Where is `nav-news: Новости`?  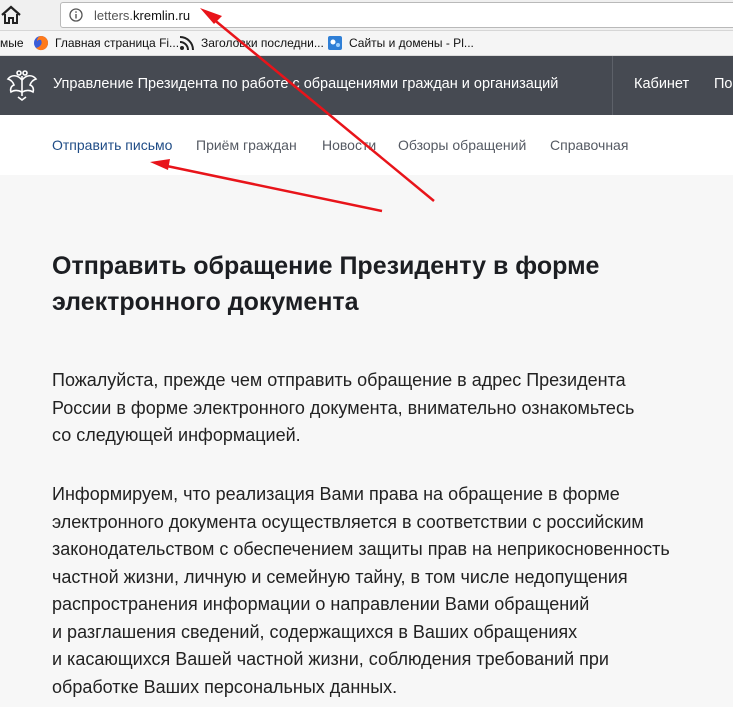
nav-news: Новости is located at coordinates (349, 145).